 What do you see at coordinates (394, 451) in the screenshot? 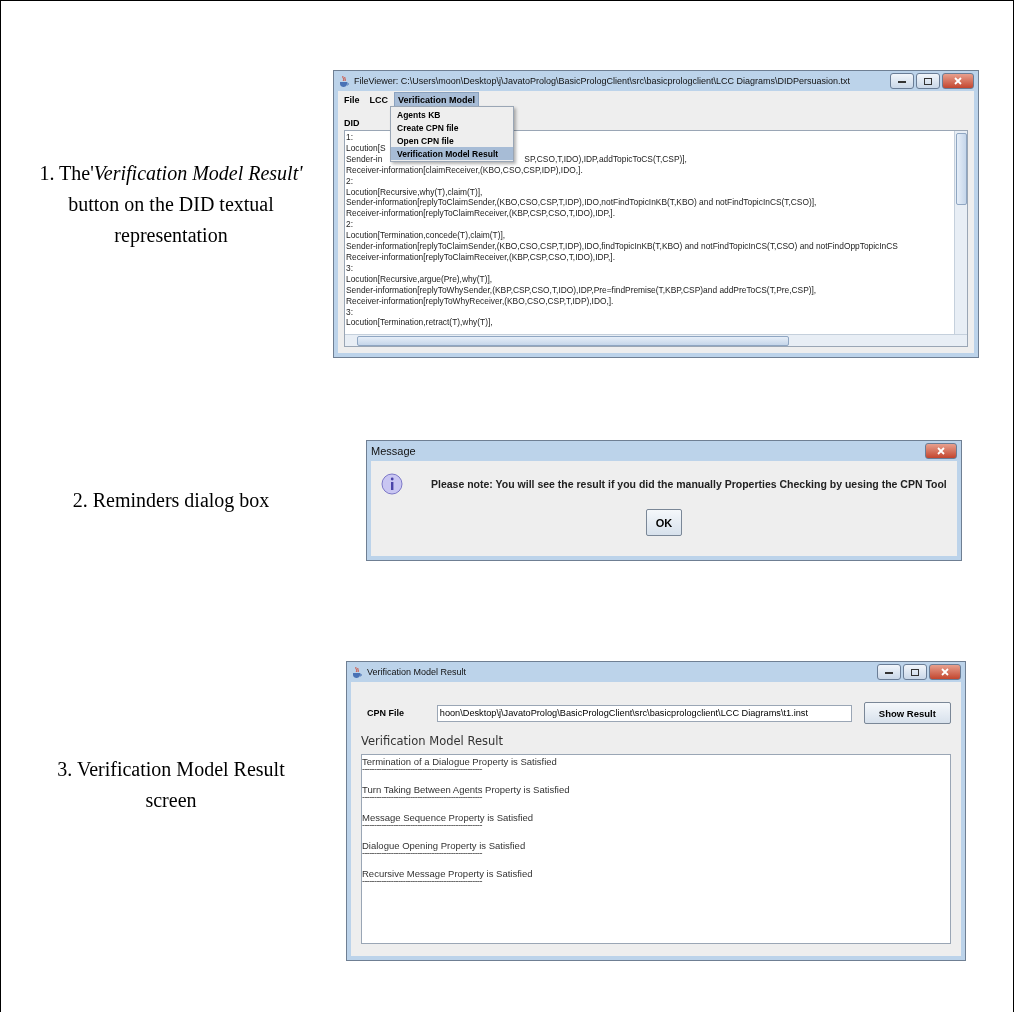
I see `window-title: Message` at bounding box center [394, 451].